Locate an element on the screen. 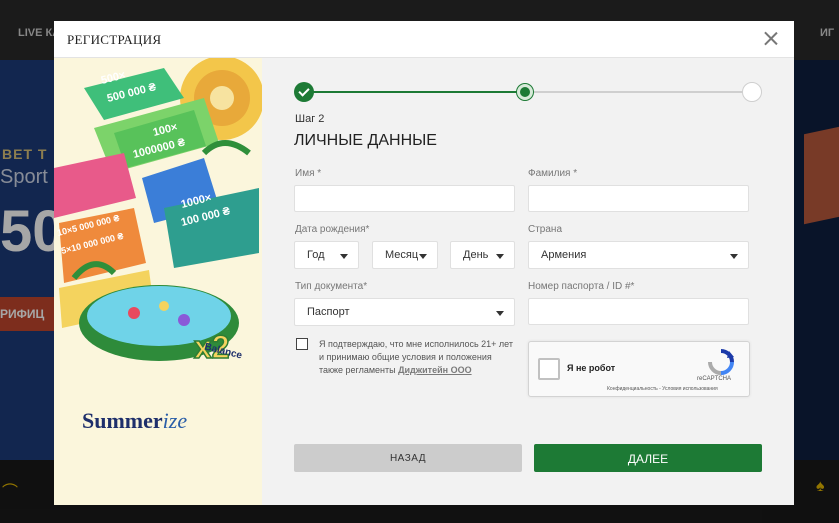 This screenshot has height=523, width=839. country-label: Страна is located at coordinates (545, 229).